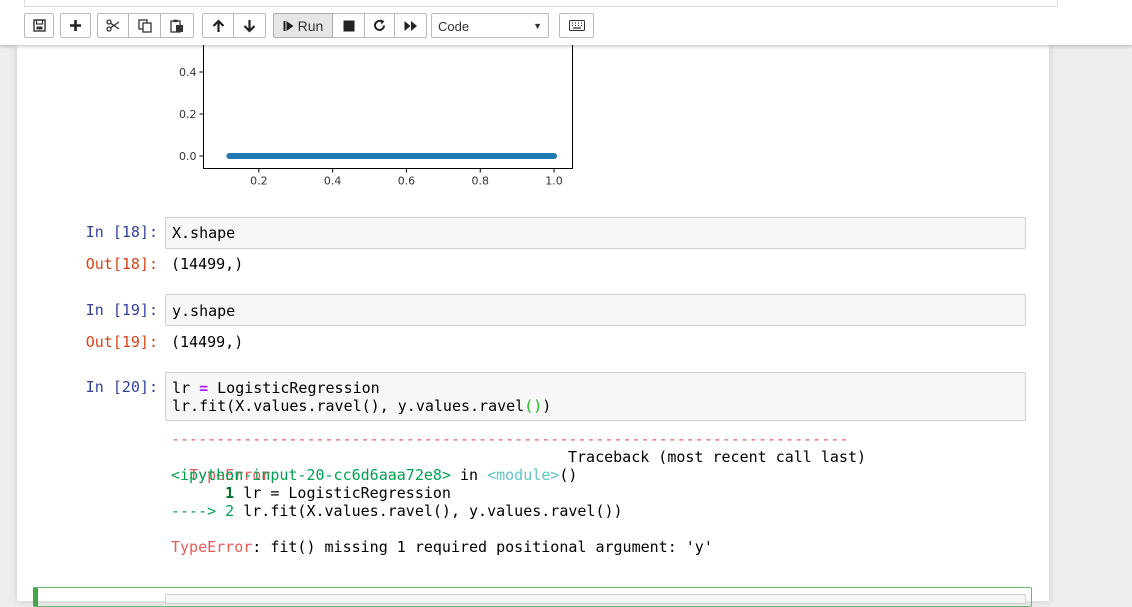 The height and width of the screenshot is (607, 1132). Describe the element at coordinates (188, 156) in the screenshot. I see `y-tick-label: 0.0` at that location.